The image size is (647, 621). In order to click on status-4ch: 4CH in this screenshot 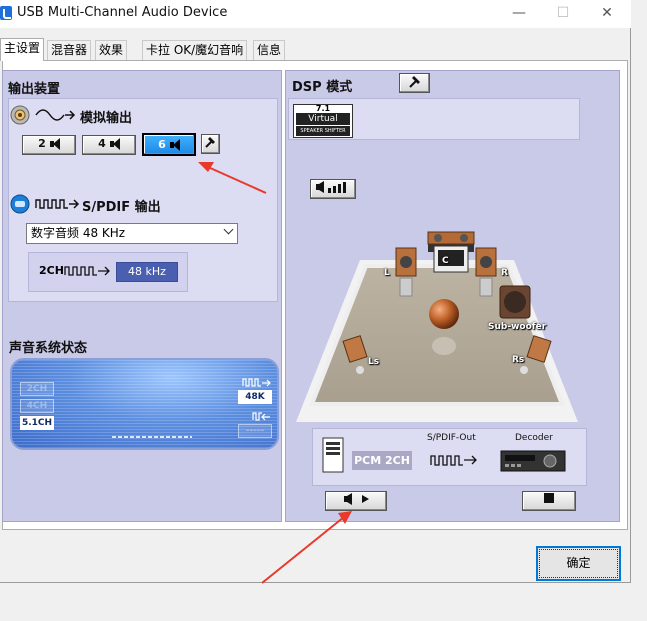, I will do `click(37, 406)`.